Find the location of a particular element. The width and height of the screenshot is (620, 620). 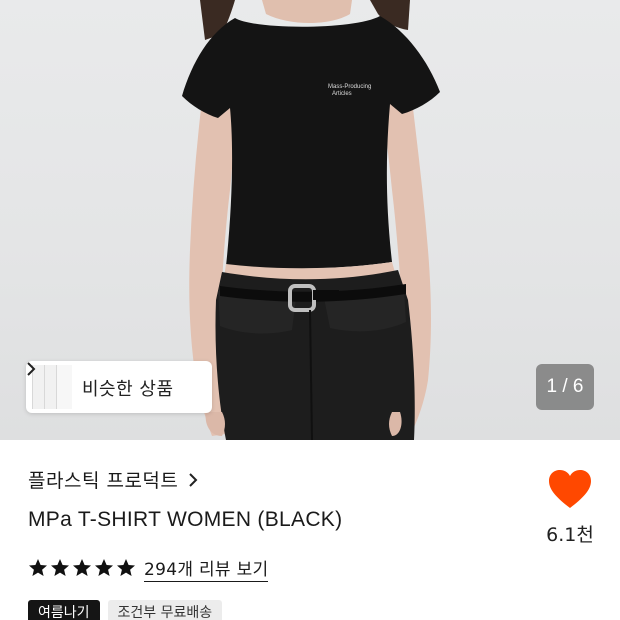

rating-row: 294개 리뷰 보기 is located at coordinates (148, 568).